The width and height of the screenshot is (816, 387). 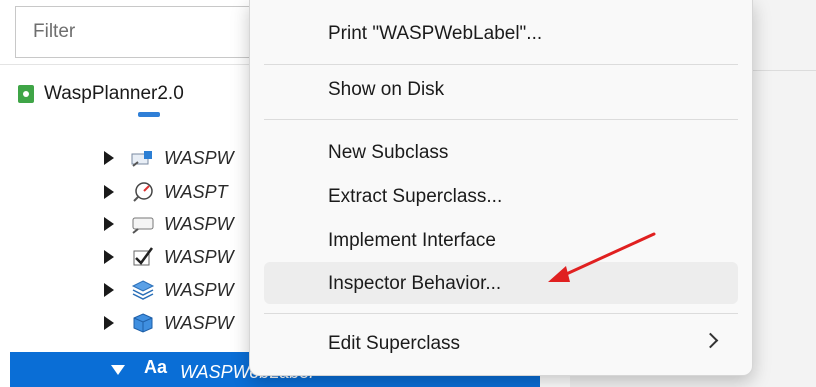 I want to click on project-name: WaspPlanner2.0, so click(x=114, y=93).